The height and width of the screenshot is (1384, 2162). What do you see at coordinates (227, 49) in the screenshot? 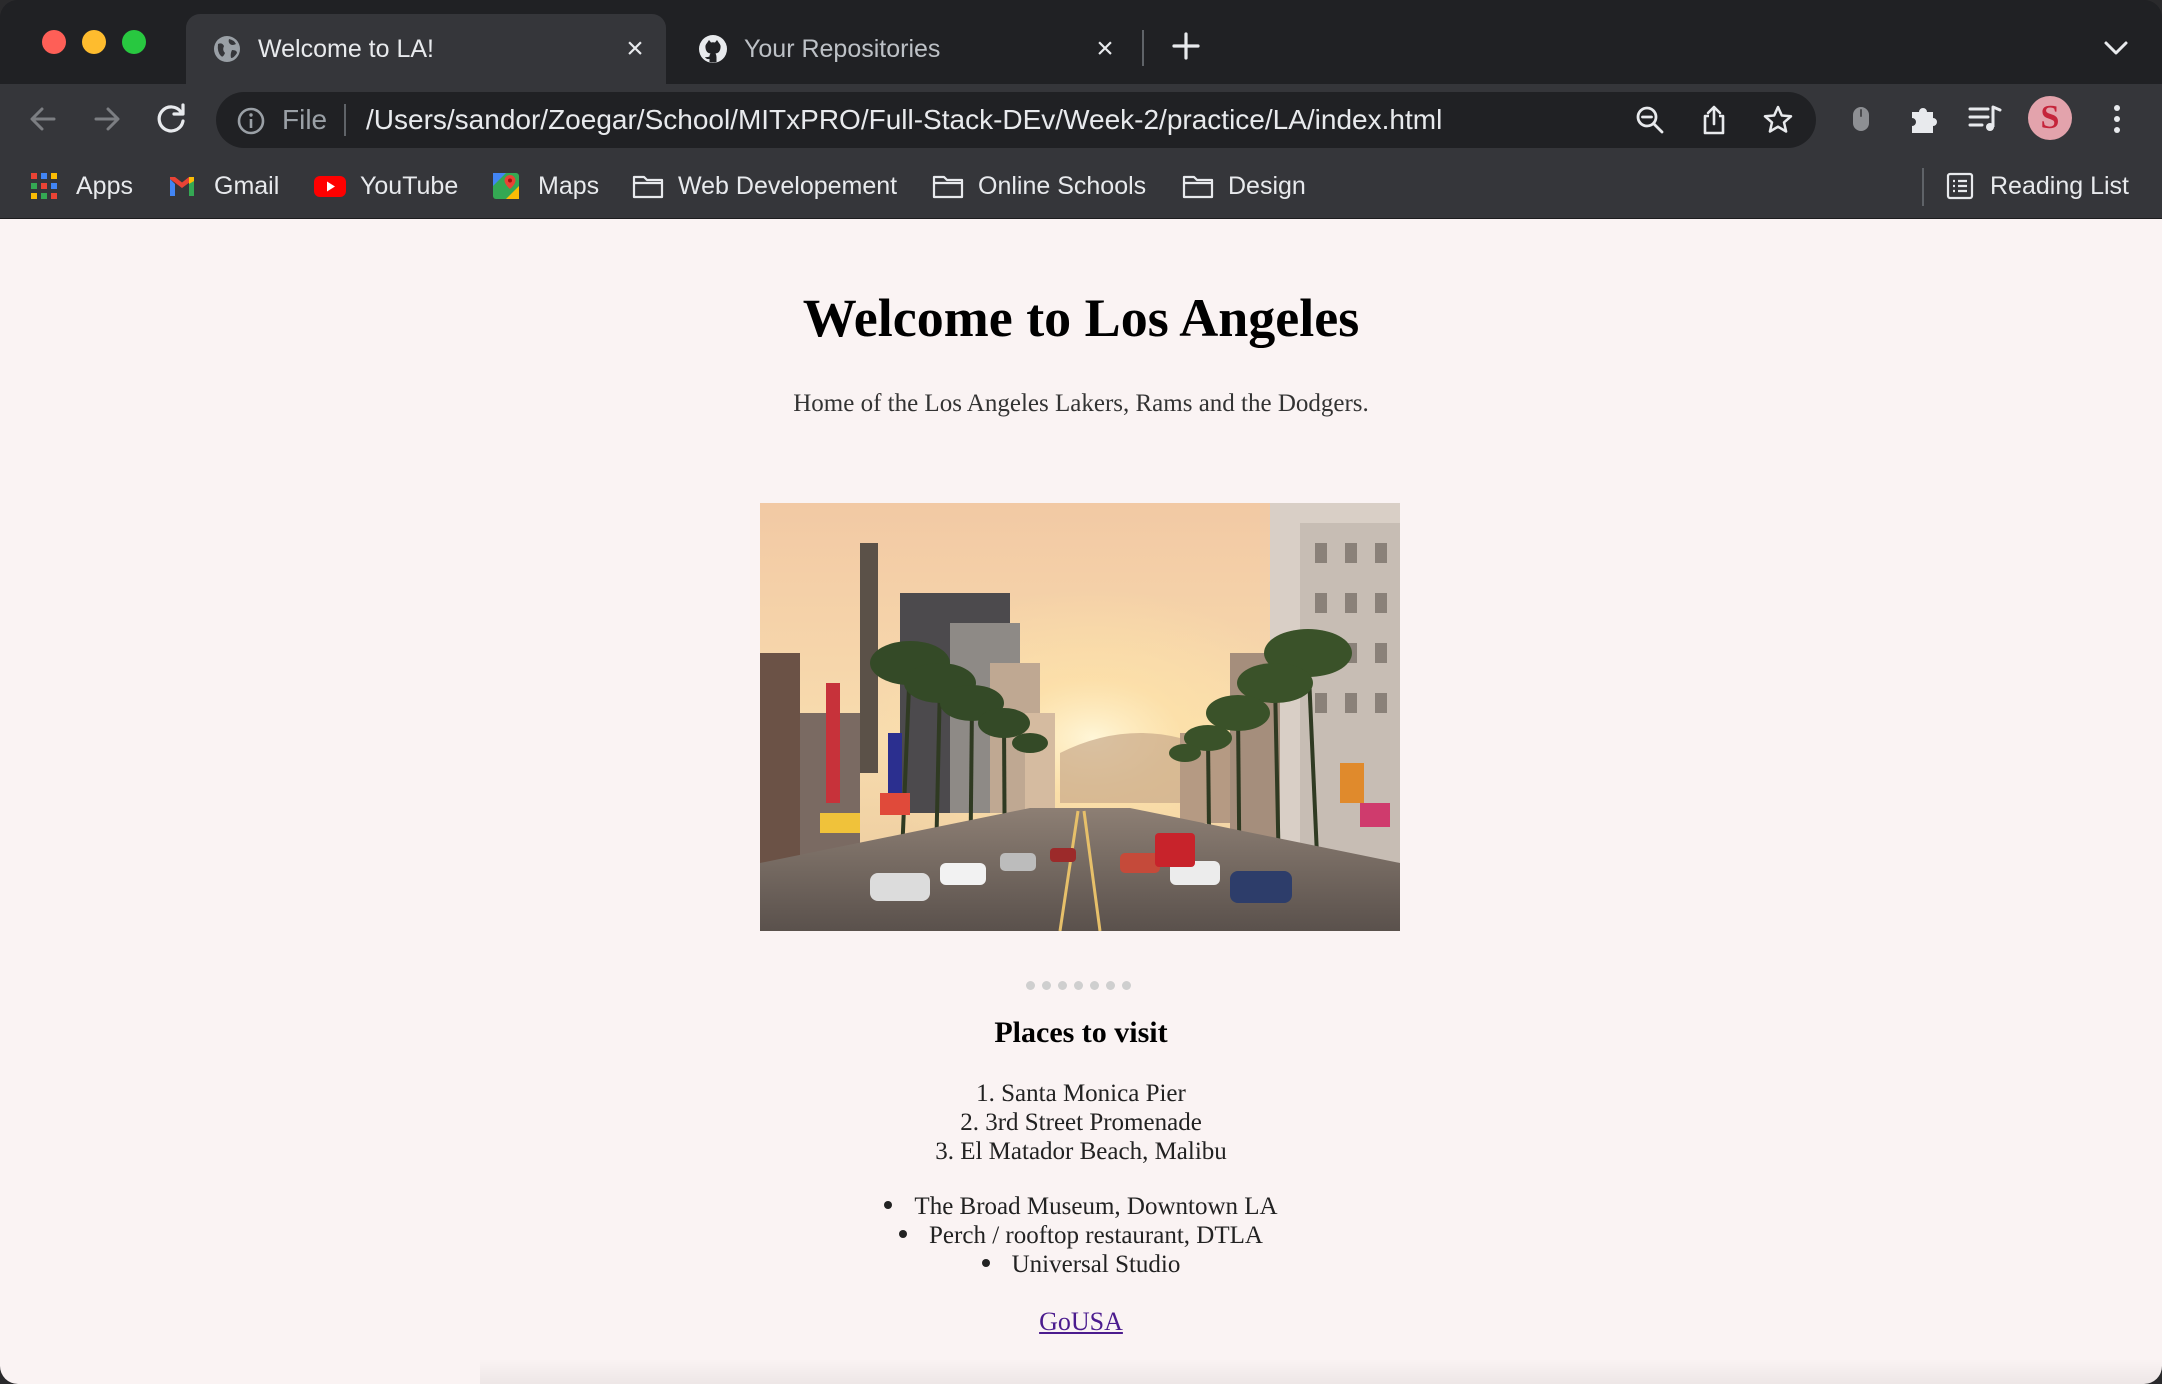
I see `globe-icon` at bounding box center [227, 49].